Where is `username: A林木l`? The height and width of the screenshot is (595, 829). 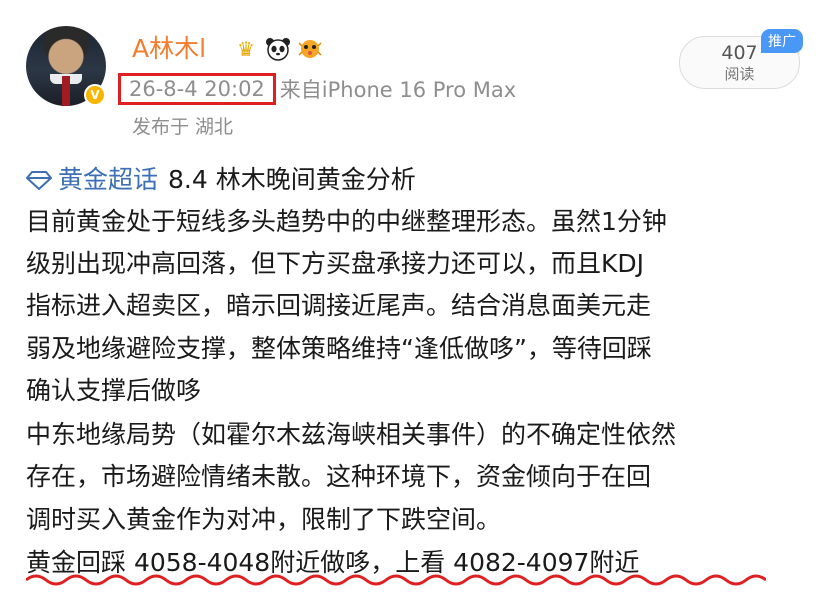 username: A林木l is located at coordinates (169, 49).